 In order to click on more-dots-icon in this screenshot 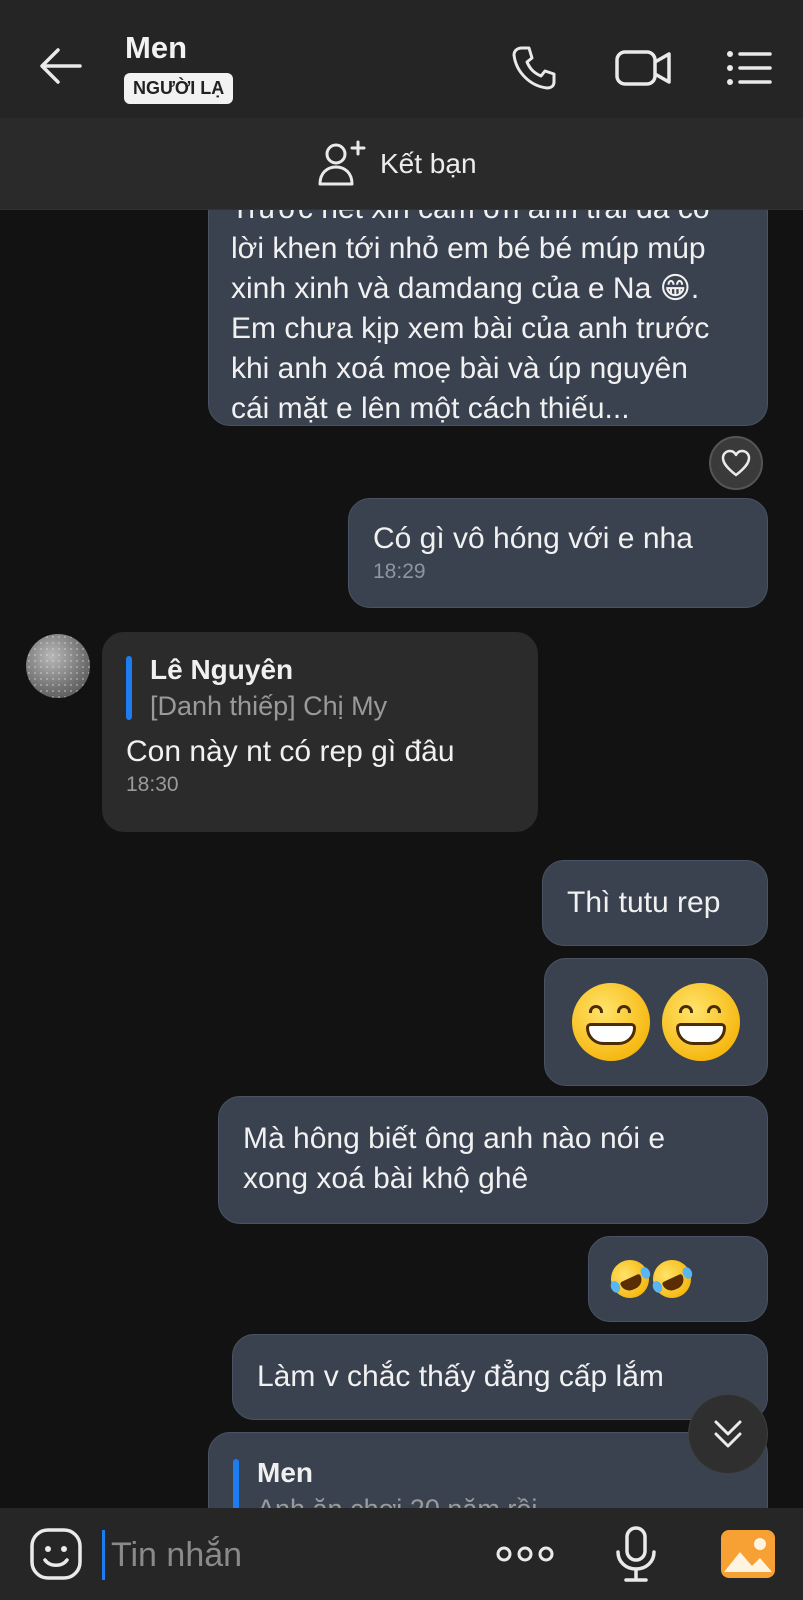, I will do `click(525, 1554)`.